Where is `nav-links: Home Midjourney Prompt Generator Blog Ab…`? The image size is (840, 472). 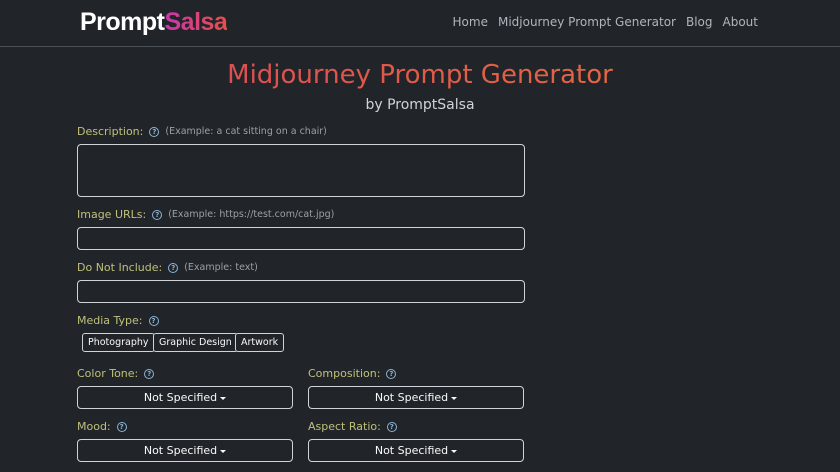 nav-links: Home Midjourney Prompt Generator Blog Ab… is located at coordinates (605, 22).